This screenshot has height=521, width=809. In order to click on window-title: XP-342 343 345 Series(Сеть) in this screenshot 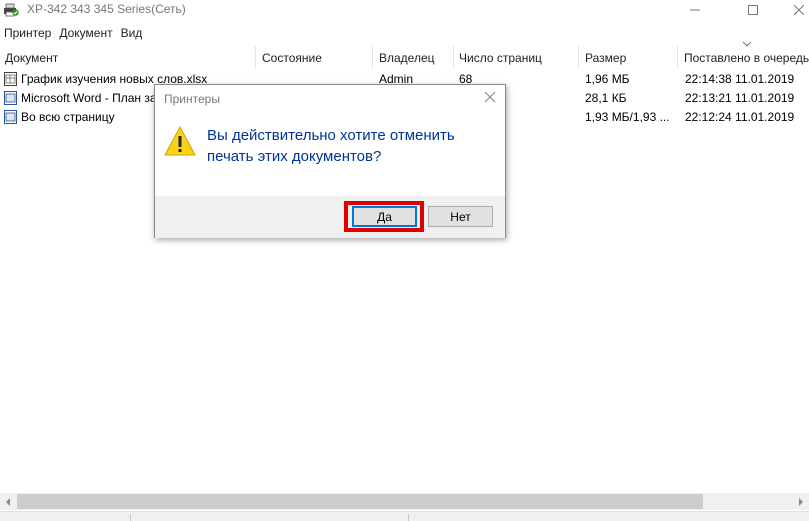, I will do `click(106, 9)`.